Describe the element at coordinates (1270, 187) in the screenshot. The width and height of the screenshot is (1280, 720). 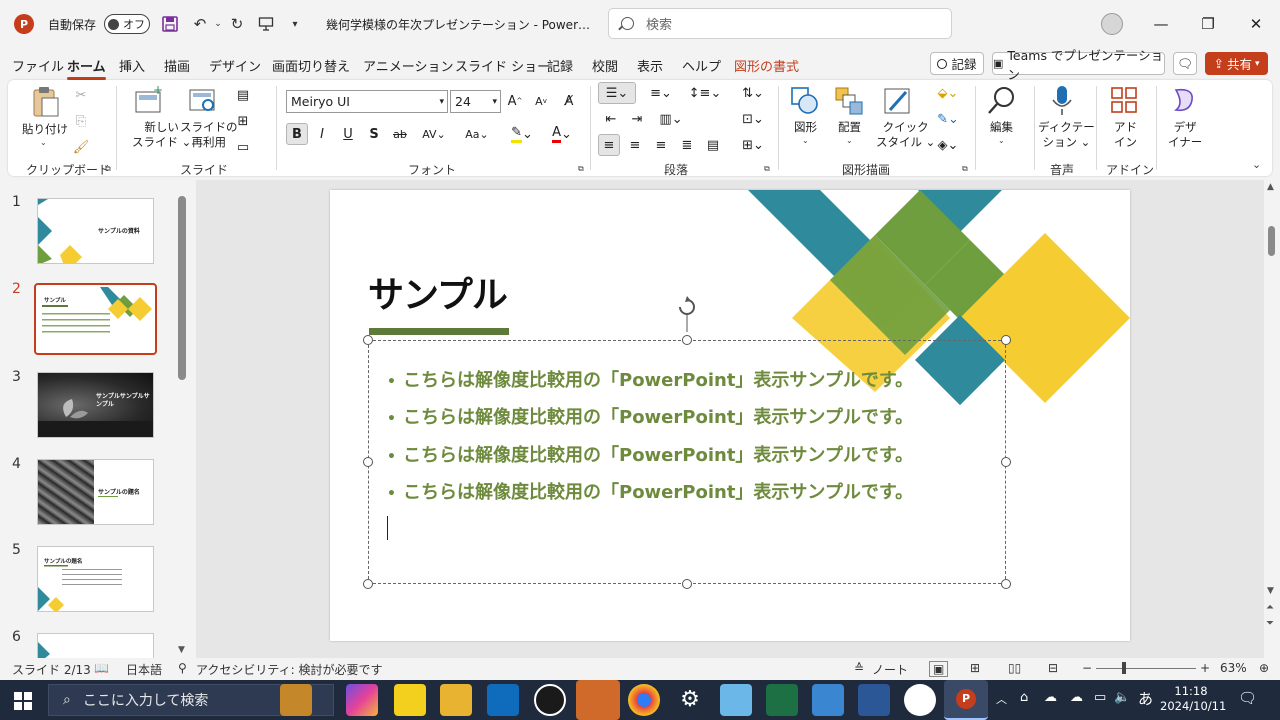
I see `scroll-up-icon: ▲` at that location.